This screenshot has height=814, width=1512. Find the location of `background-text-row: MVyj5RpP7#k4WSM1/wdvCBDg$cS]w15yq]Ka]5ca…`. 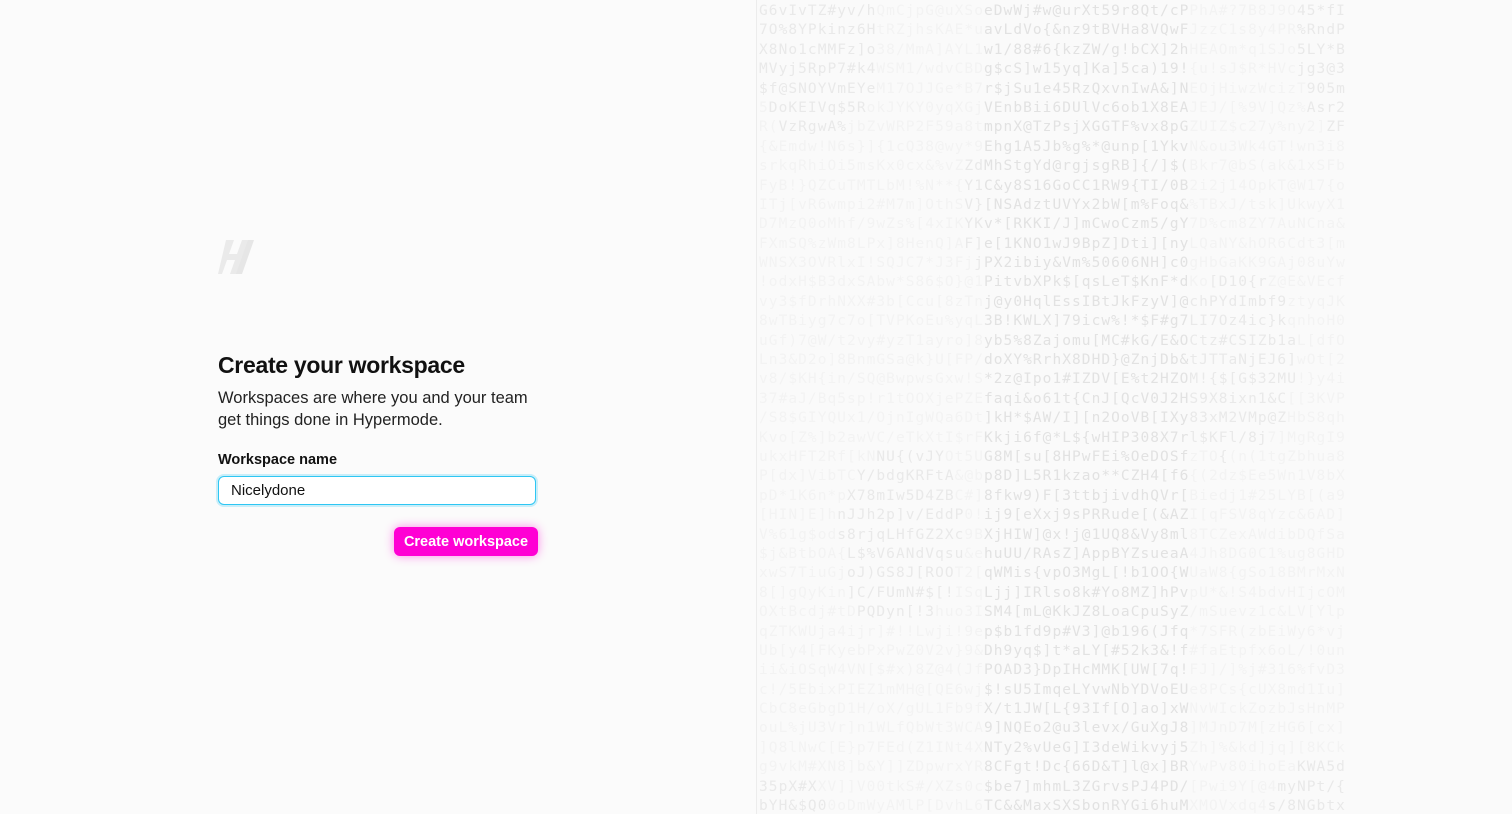

background-text-row: MVyj5RpP7#k4WSM1/wdvCBDg$cS]w15yq]Ka]5ca… is located at coordinates (1052, 69).